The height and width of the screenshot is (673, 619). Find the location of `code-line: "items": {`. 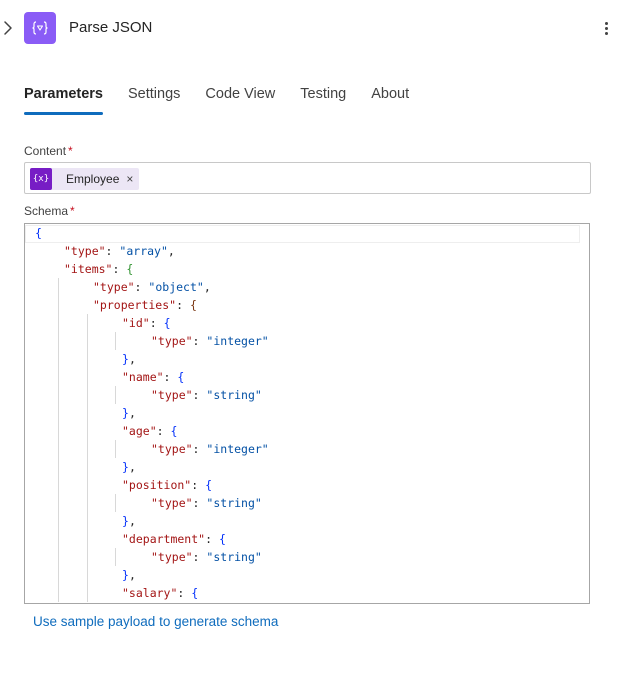

code-line: "items": { is located at coordinates (99, 269).